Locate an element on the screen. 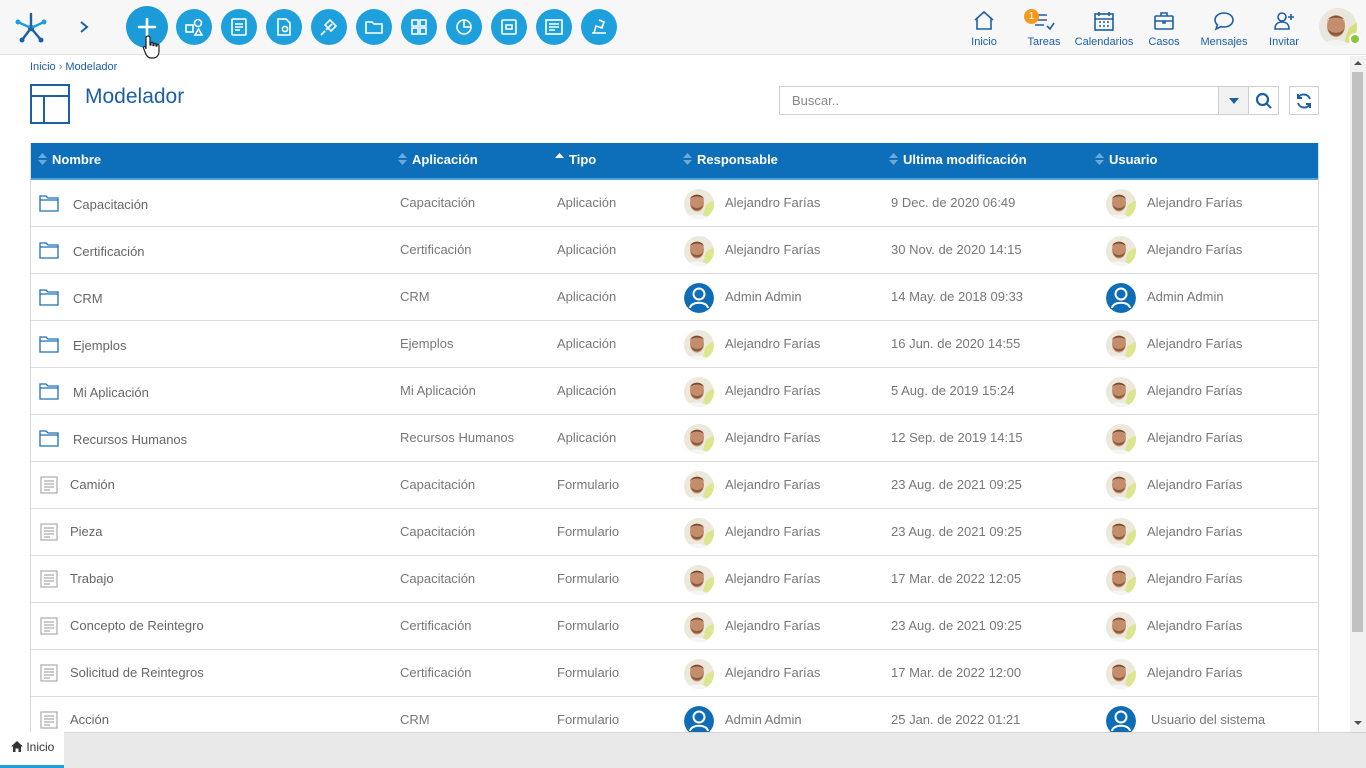 The height and width of the screenshot is (768, 1366). row-responsable: Admin Admin is located at coordinates (763, 296).